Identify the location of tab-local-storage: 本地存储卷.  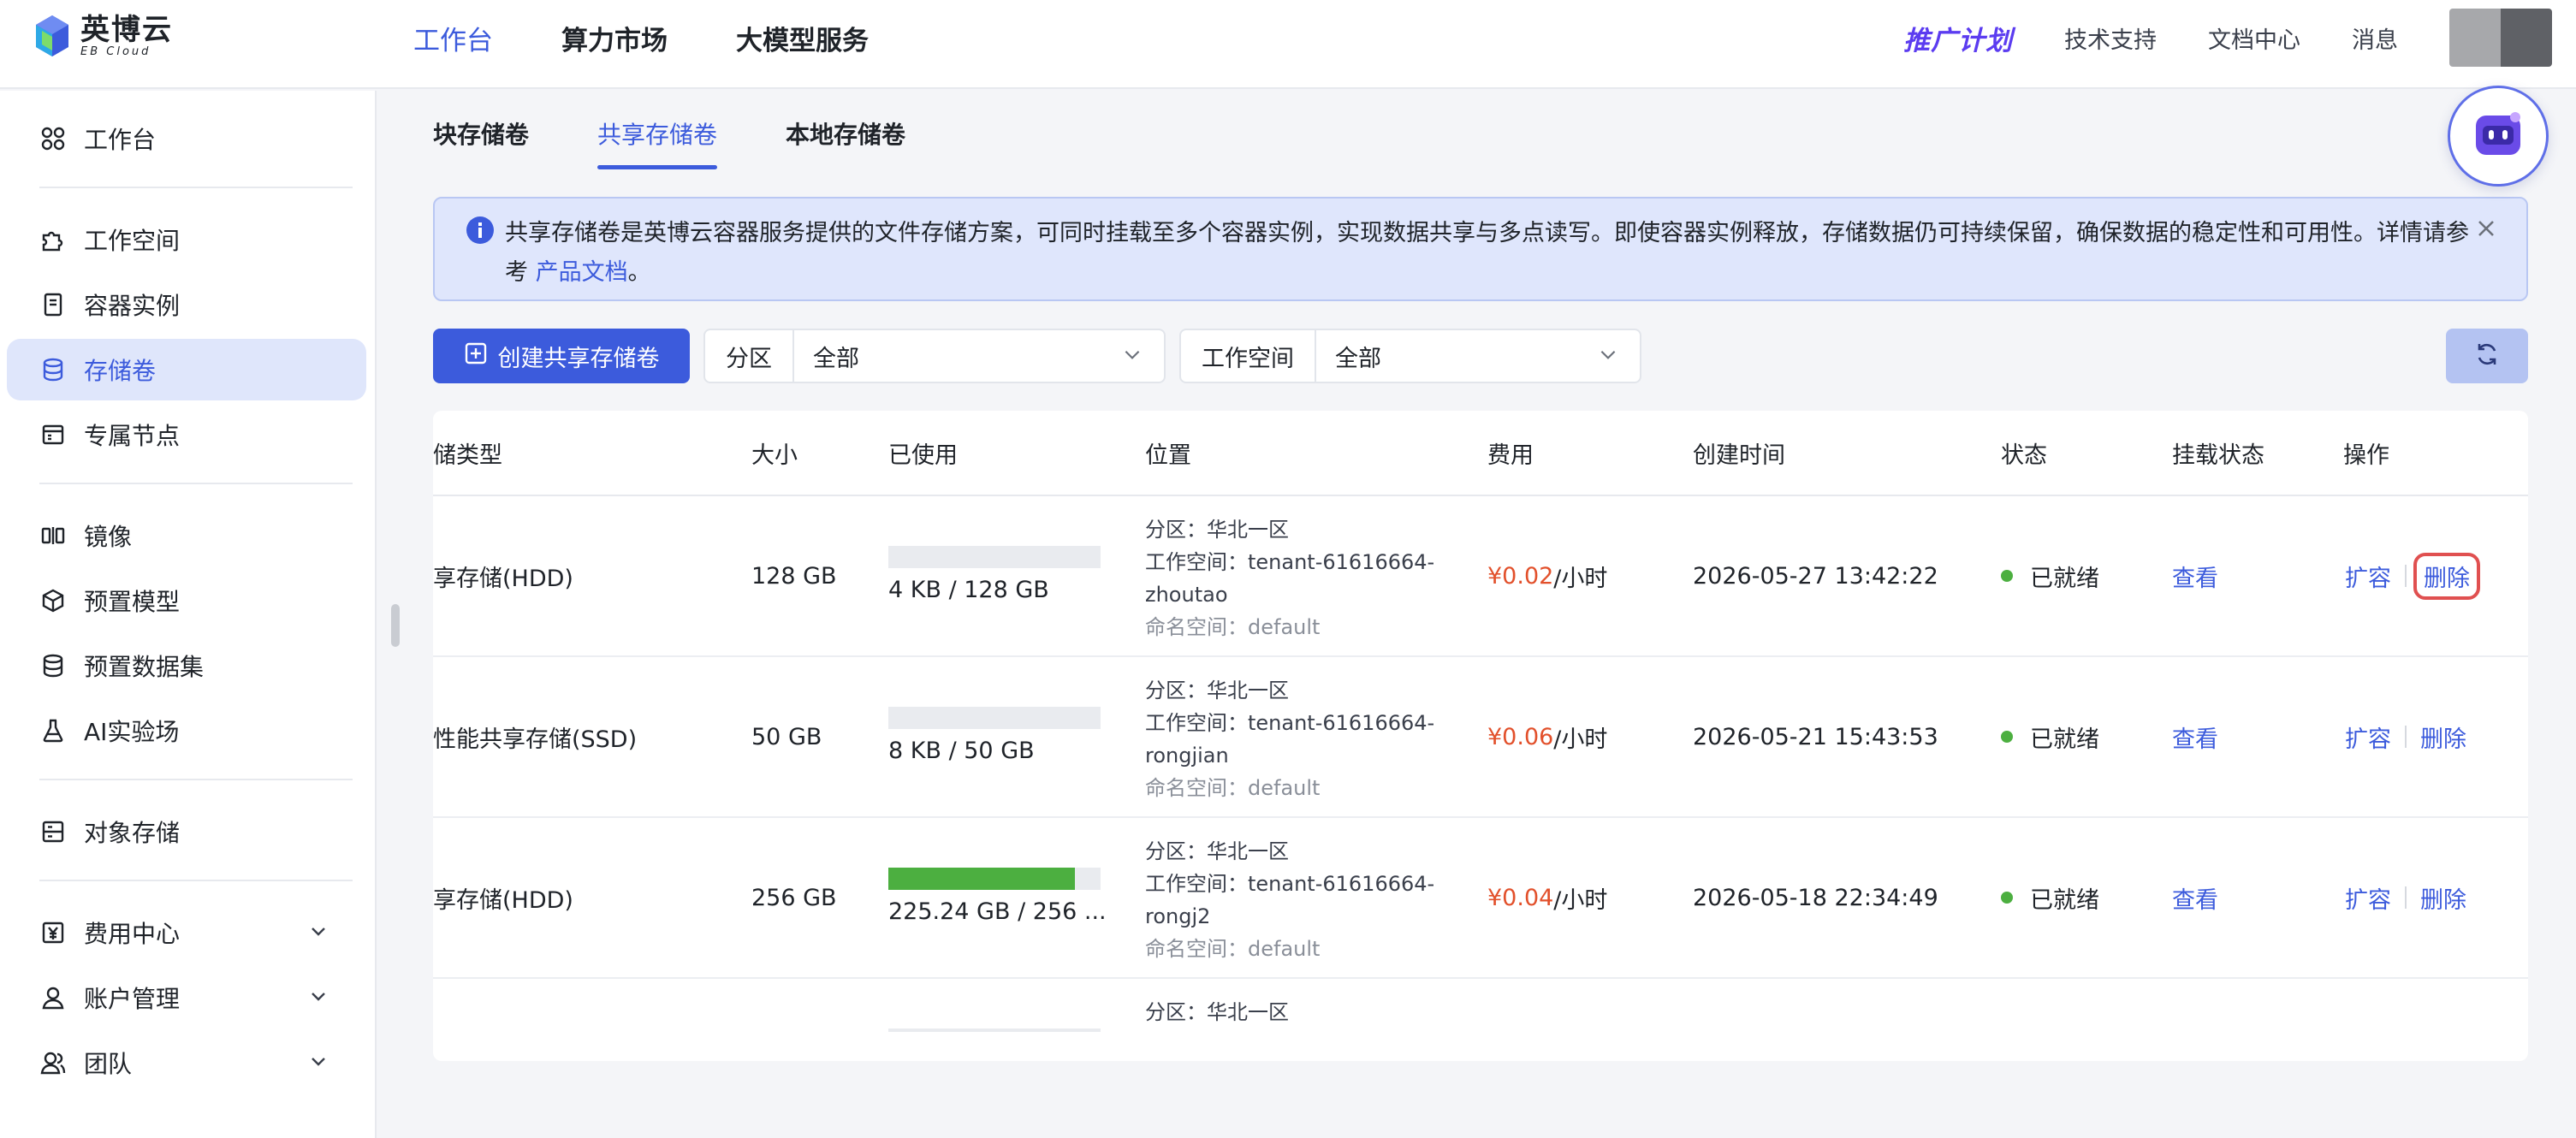
(845, 142).